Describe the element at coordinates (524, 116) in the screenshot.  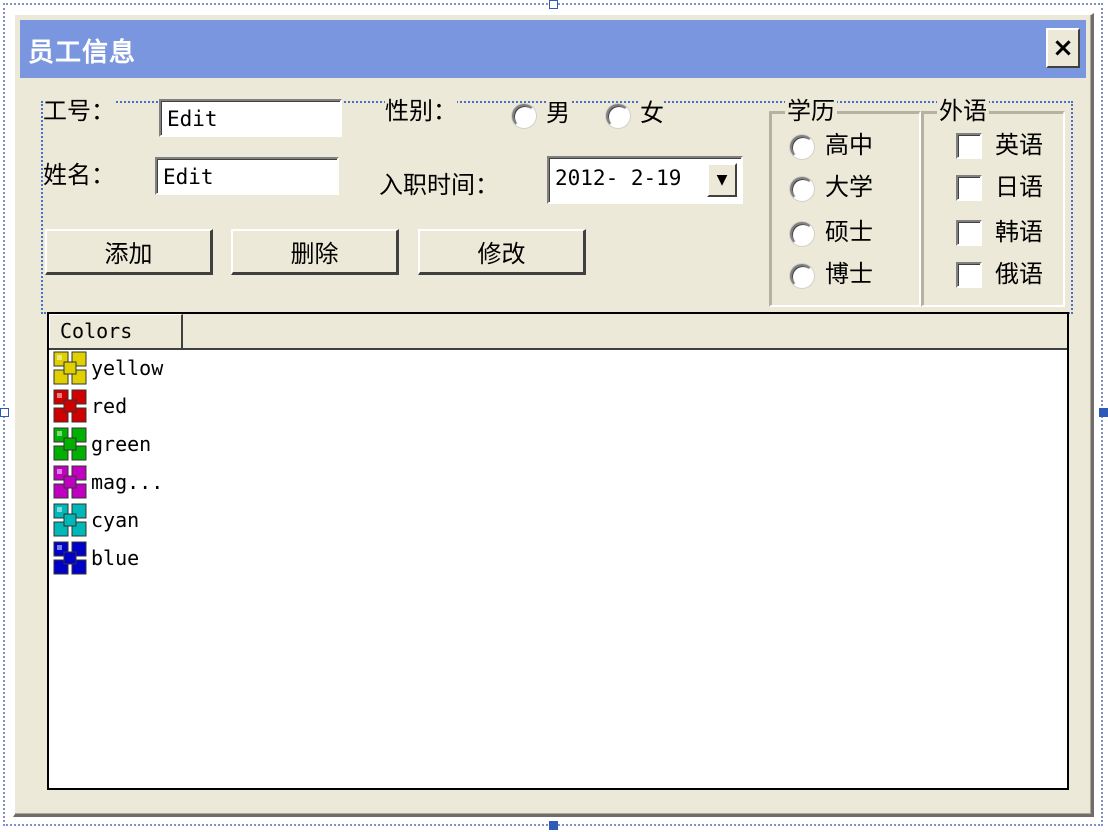
I see `gender-male-radio` at that location.